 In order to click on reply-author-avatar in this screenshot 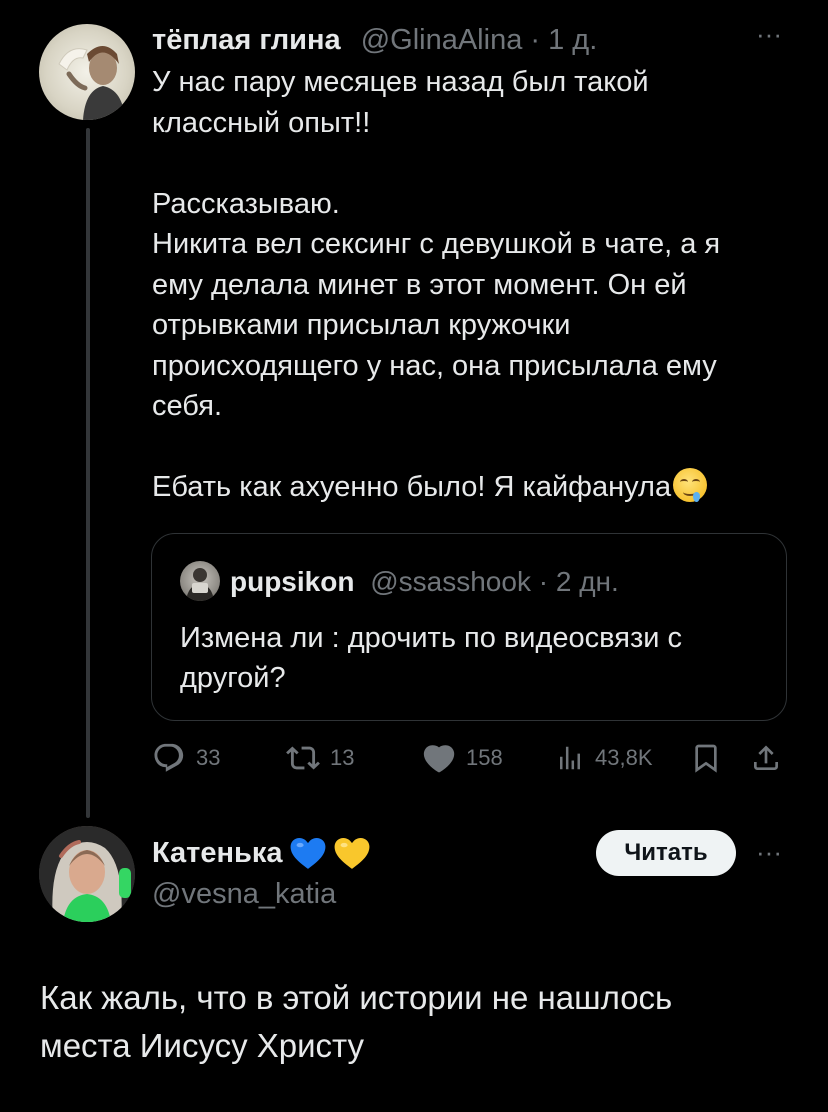, I will do `click(87, 874)`.